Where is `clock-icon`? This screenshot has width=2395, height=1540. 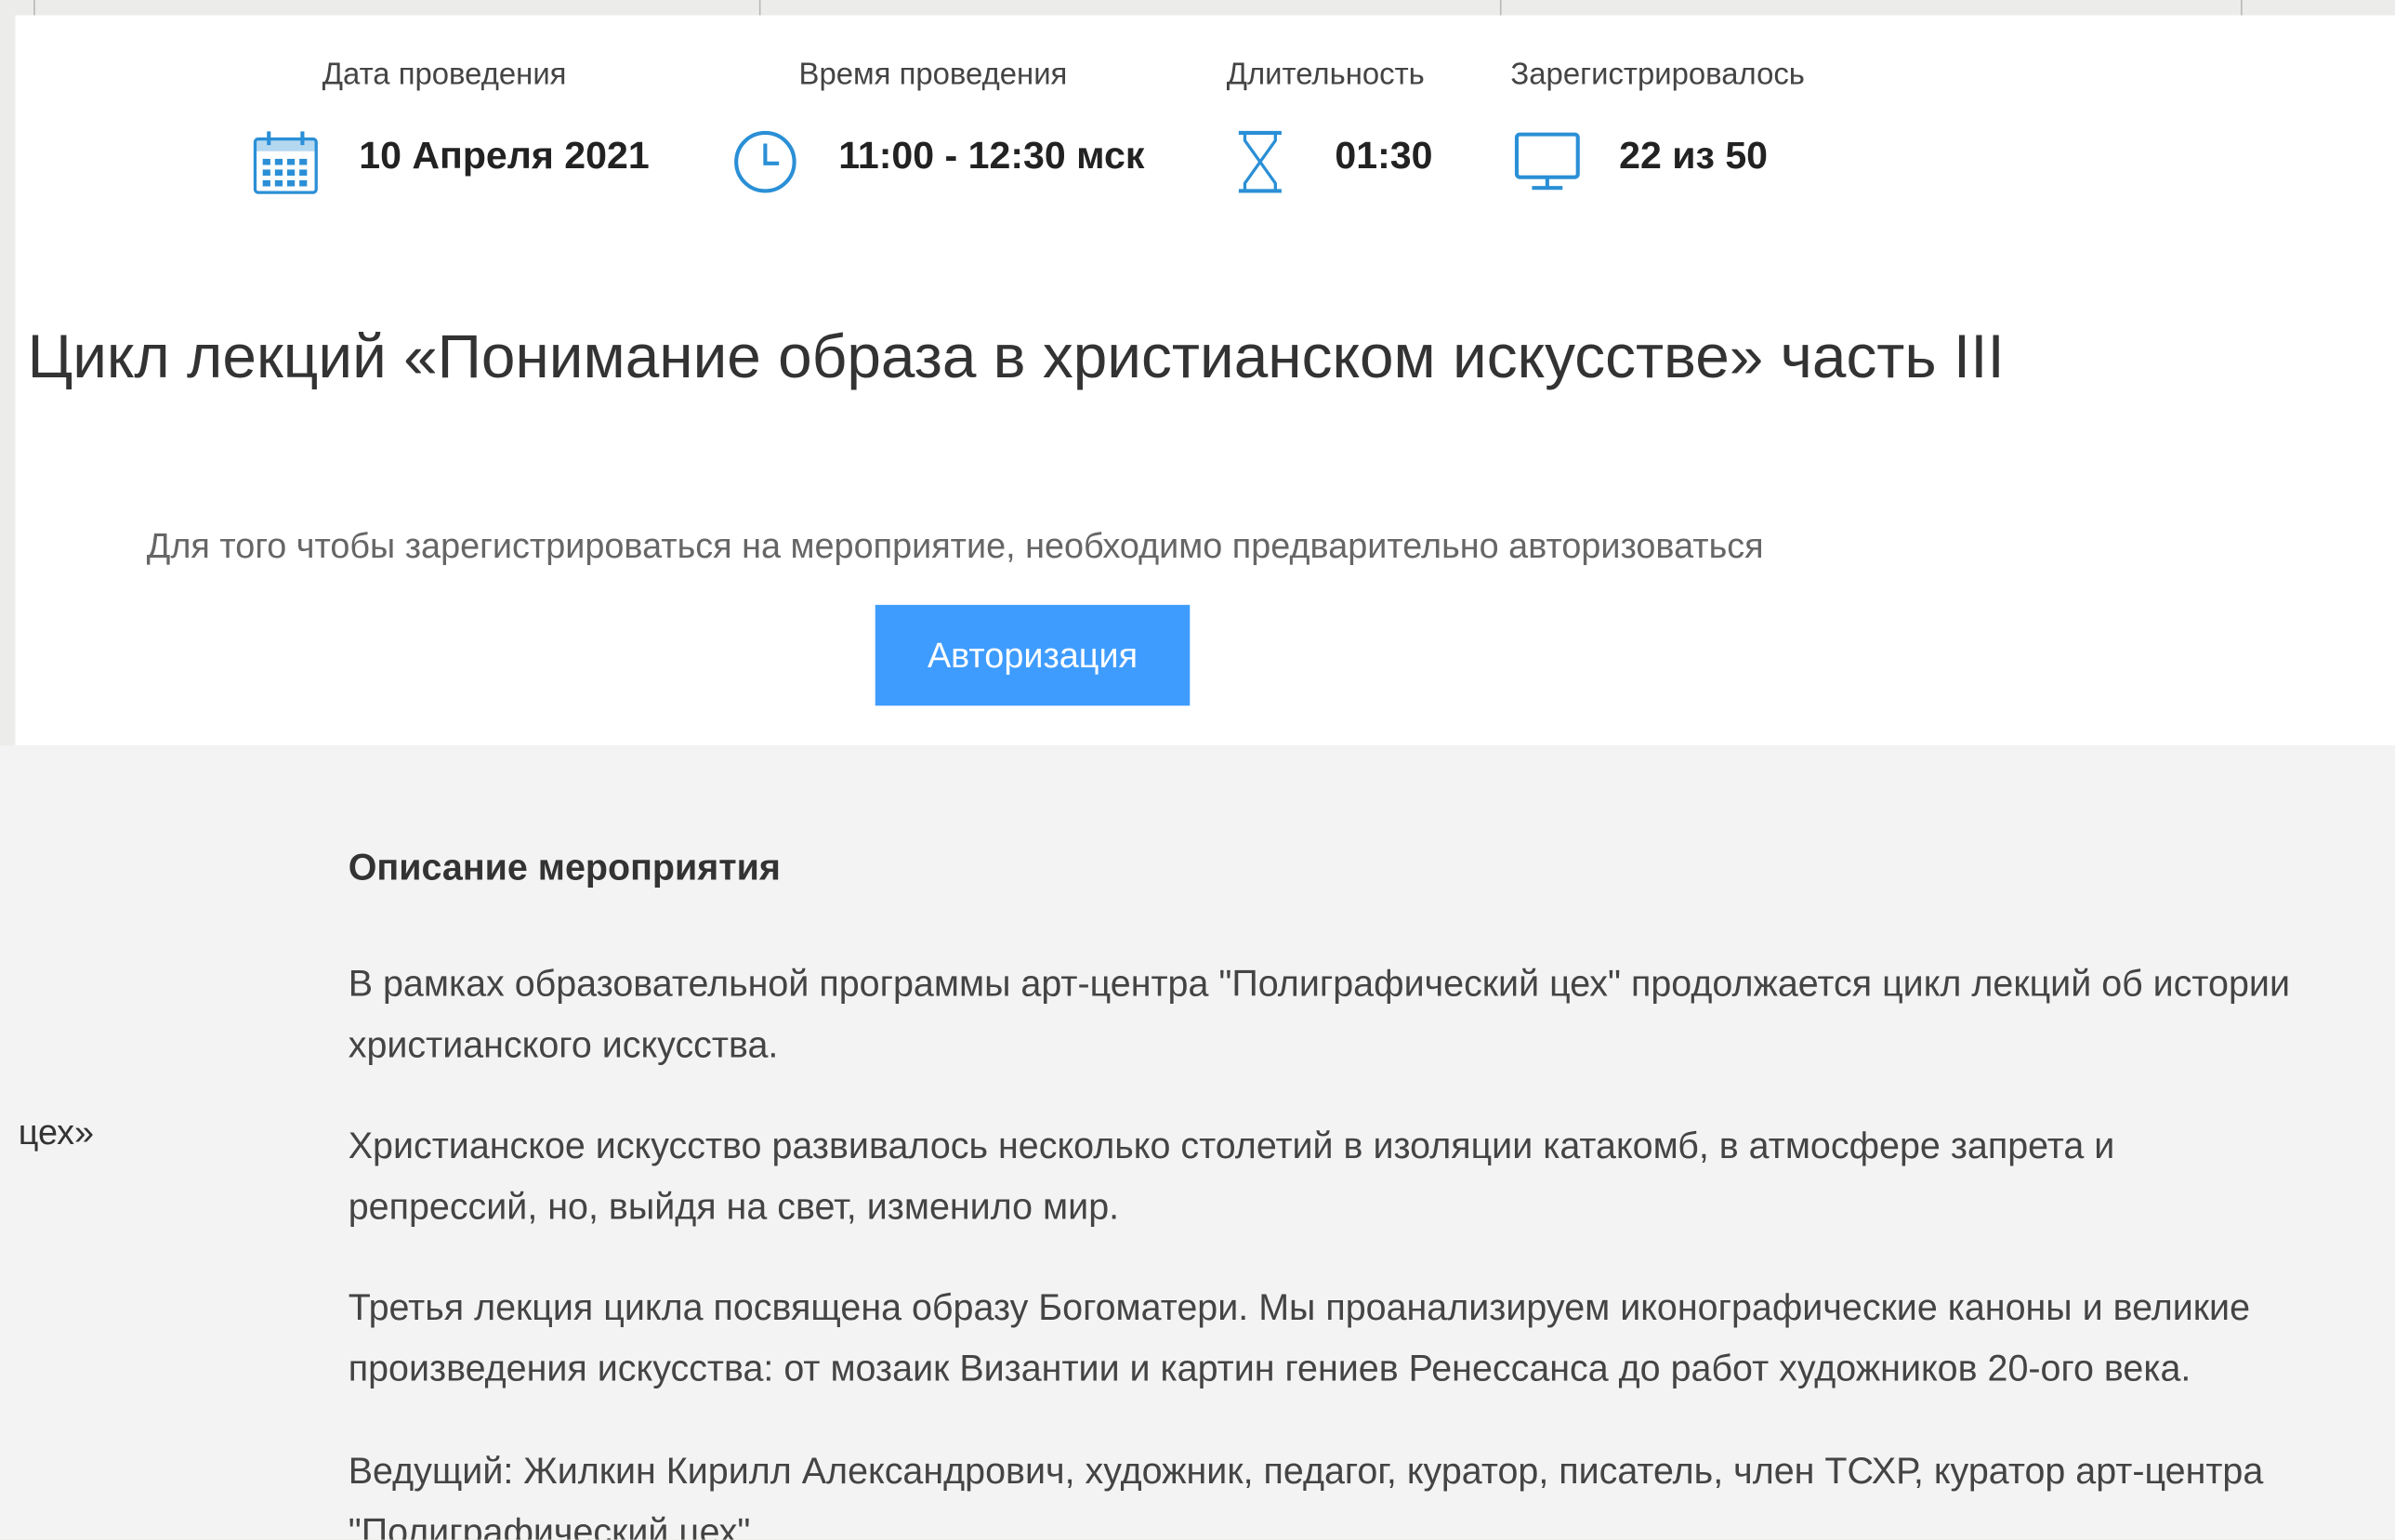
clock-icon is located at coordinates (765, 161).